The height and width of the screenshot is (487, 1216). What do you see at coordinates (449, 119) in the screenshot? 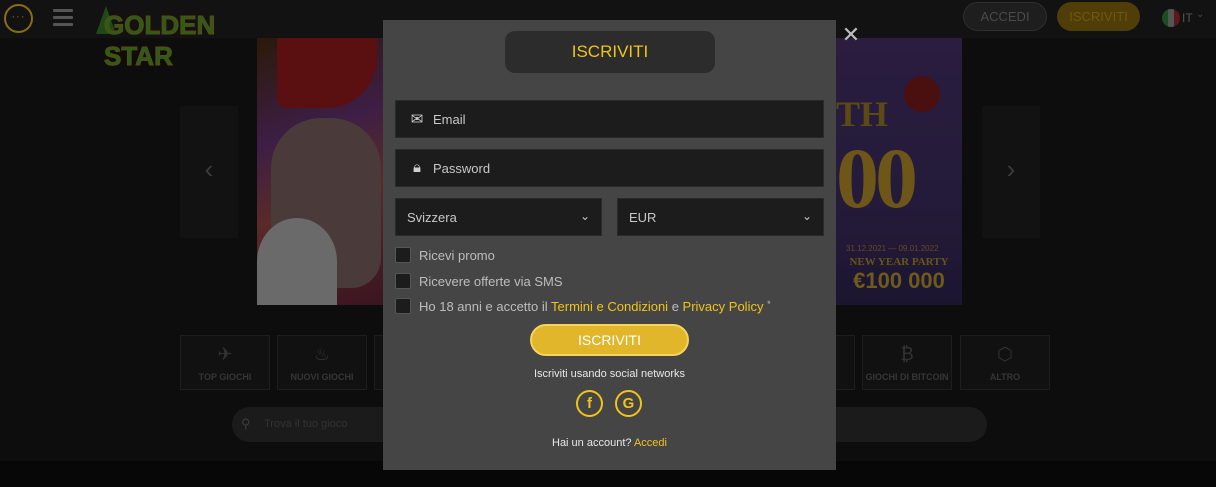
I see `email-placeholder: Email` at bounding box center [449, 119].